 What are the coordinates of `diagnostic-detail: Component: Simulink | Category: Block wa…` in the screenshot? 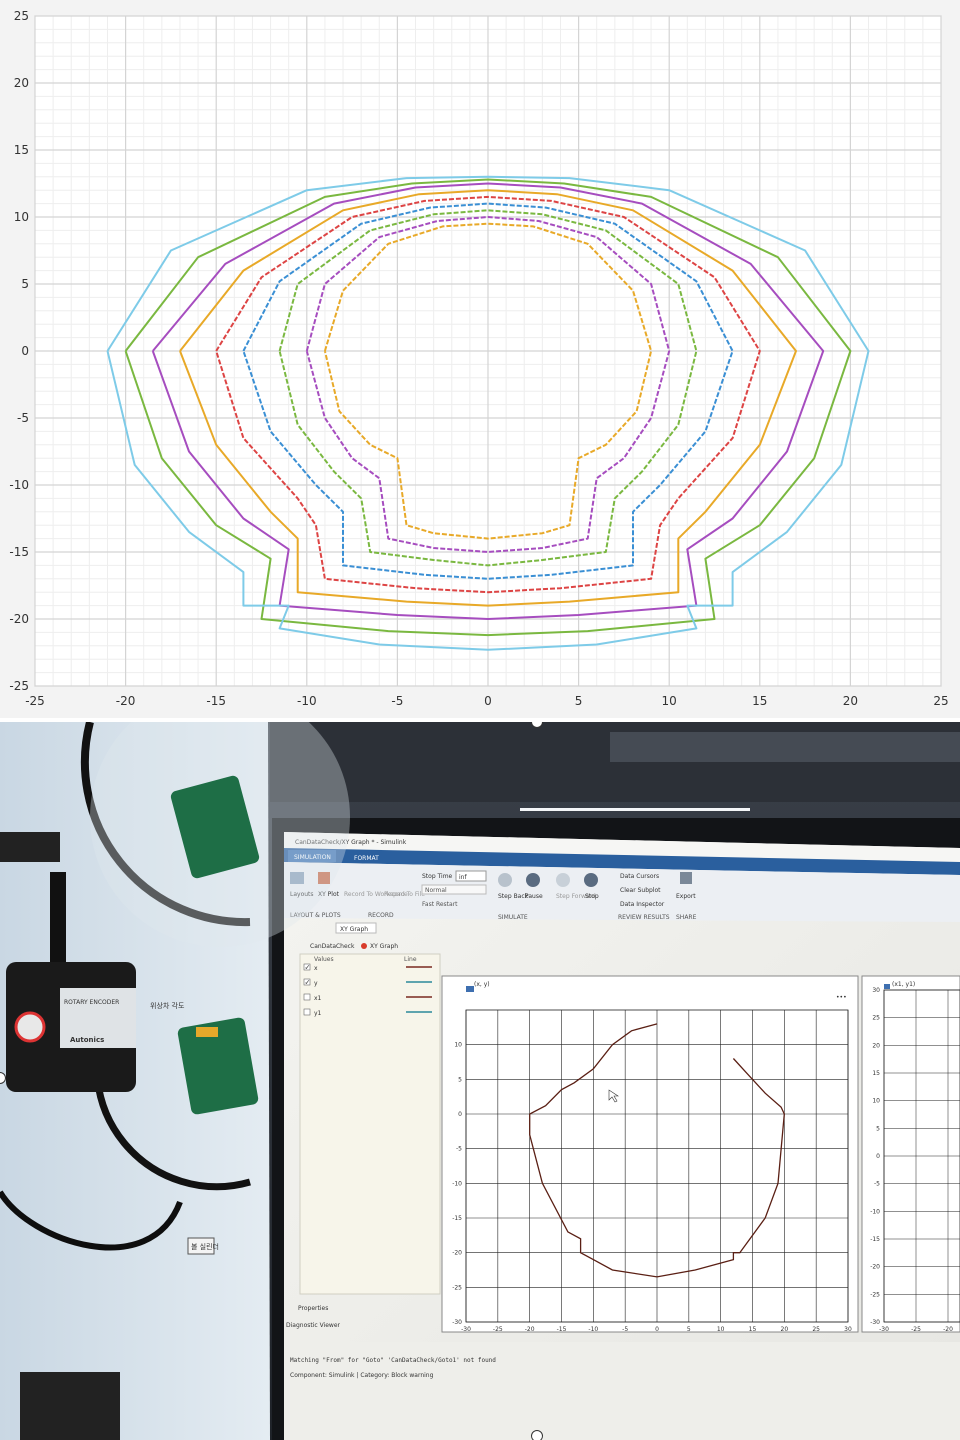 It's located at (362, 1375).